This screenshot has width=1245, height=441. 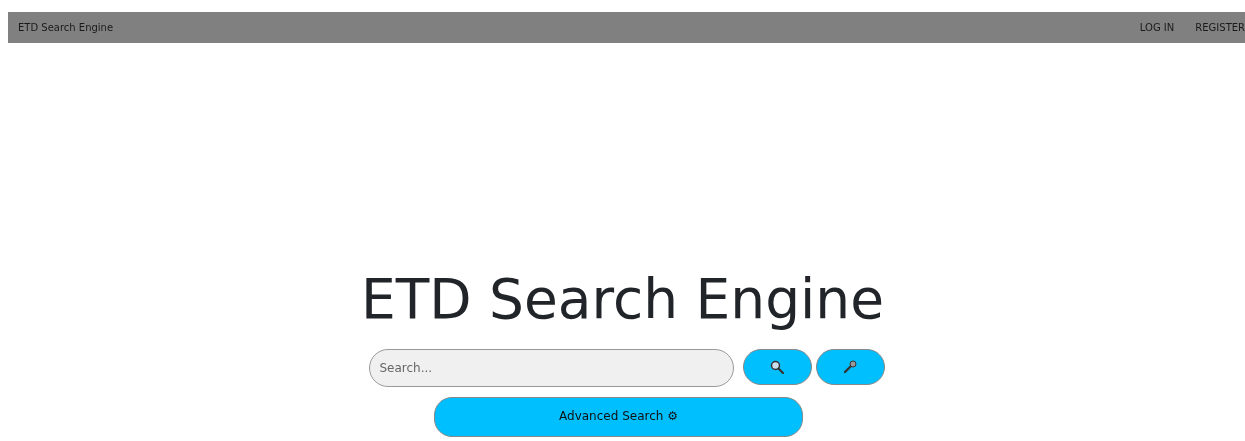 What do you see at coordinates (622, 299) in the screenshot?
I see `page-title: ETD Search Engine` at bounding box center [622, 299].